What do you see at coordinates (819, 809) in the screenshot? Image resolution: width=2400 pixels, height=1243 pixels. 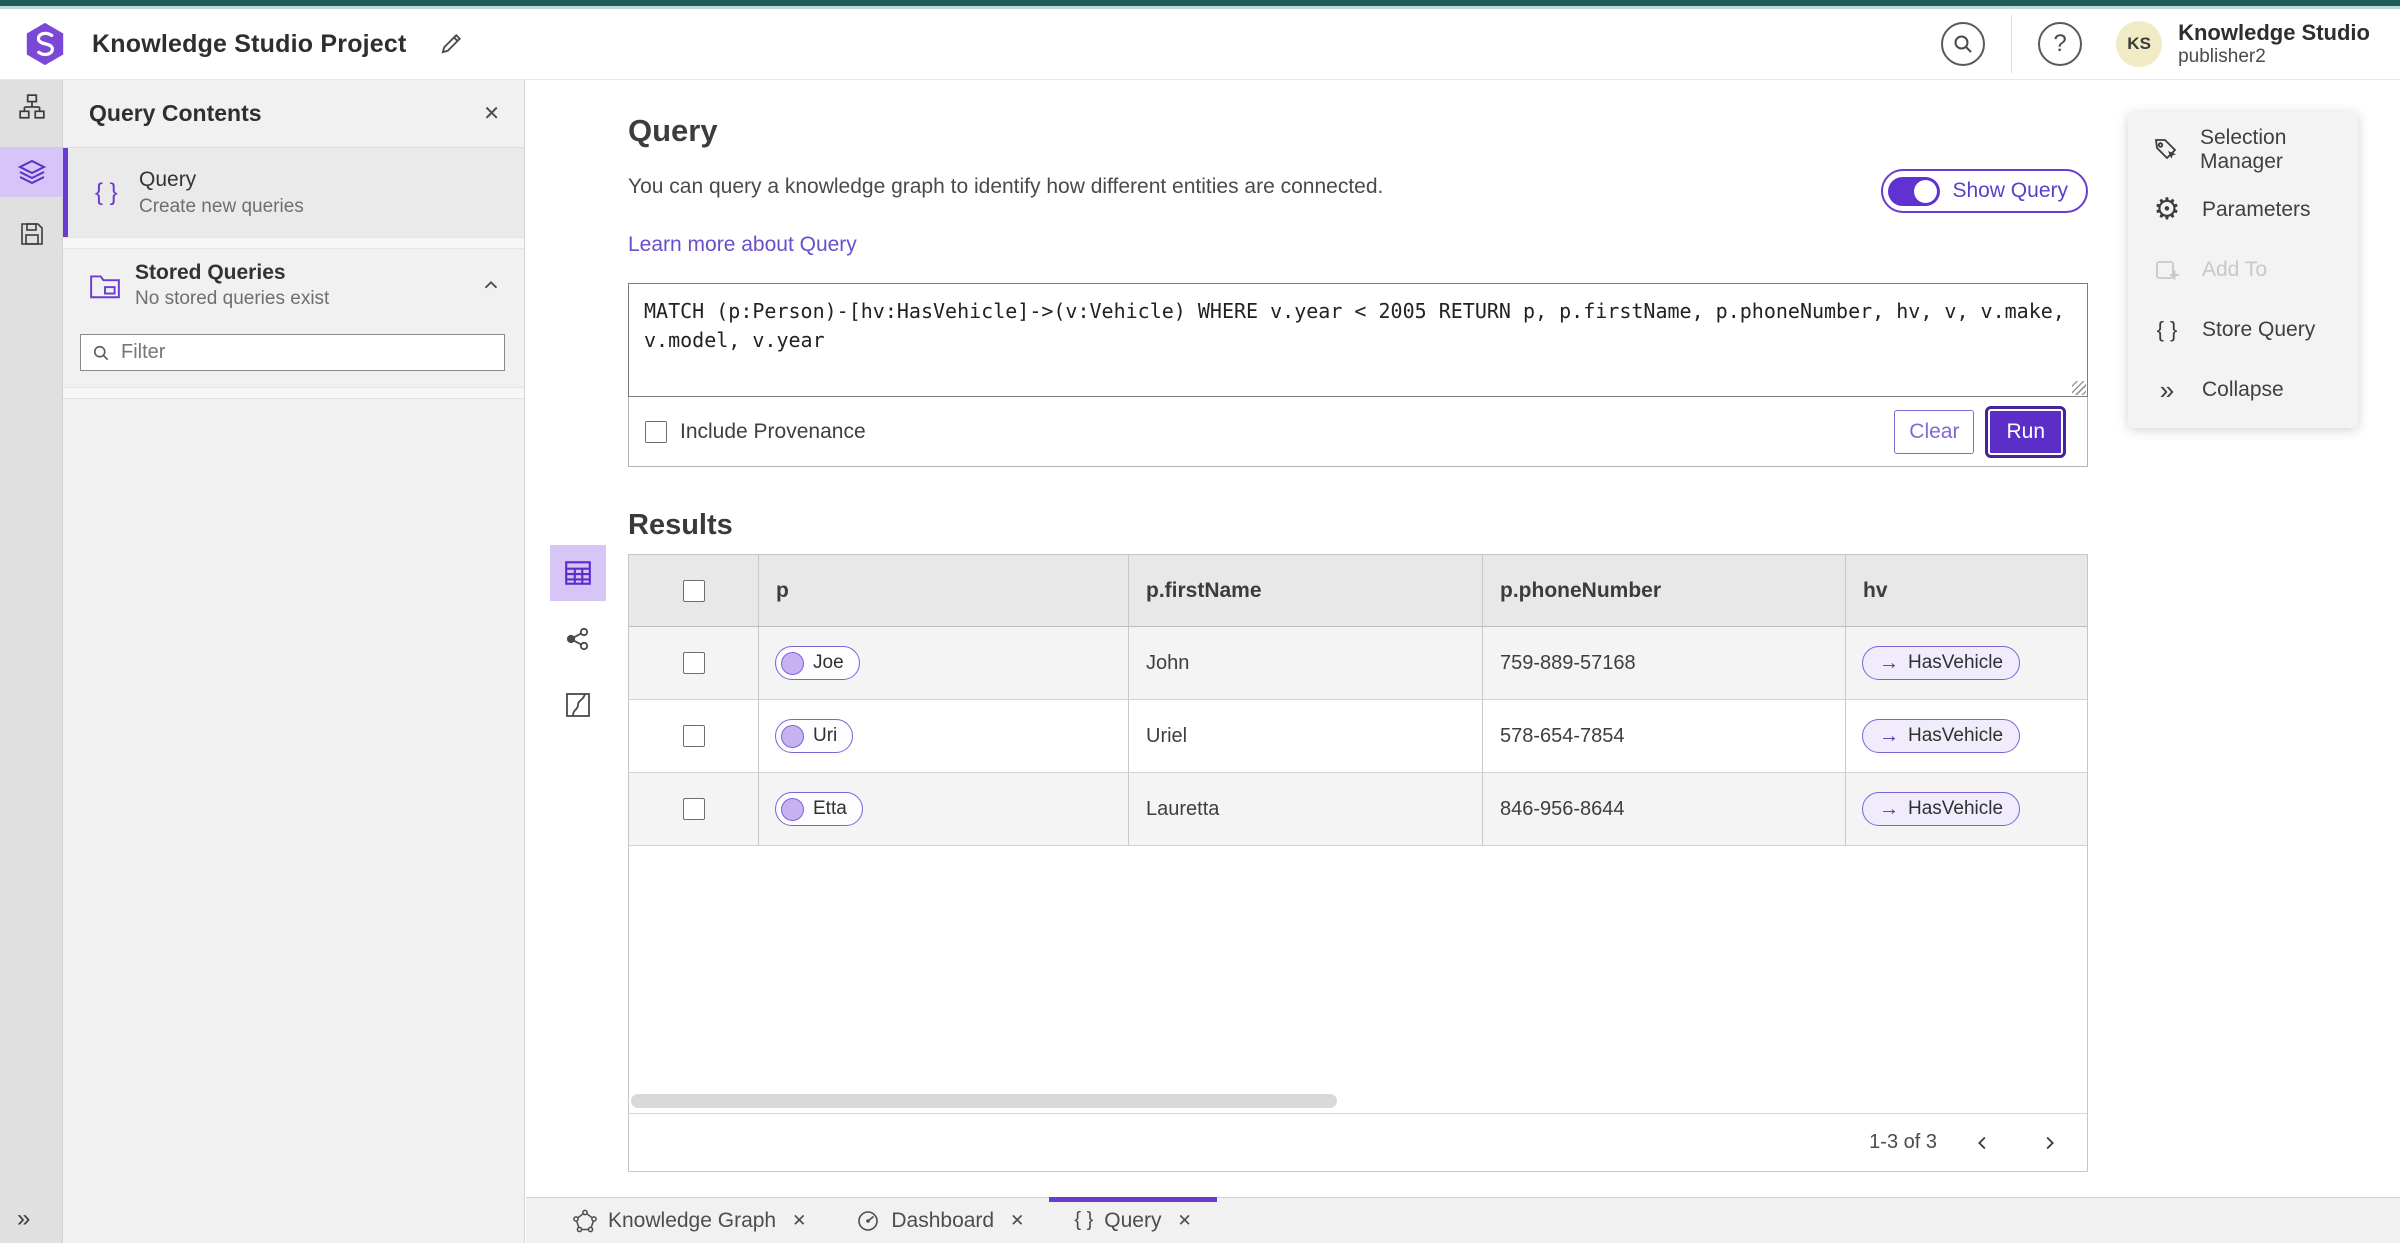 I see `entity-pill: Etta` at bounding box center [819, 809].